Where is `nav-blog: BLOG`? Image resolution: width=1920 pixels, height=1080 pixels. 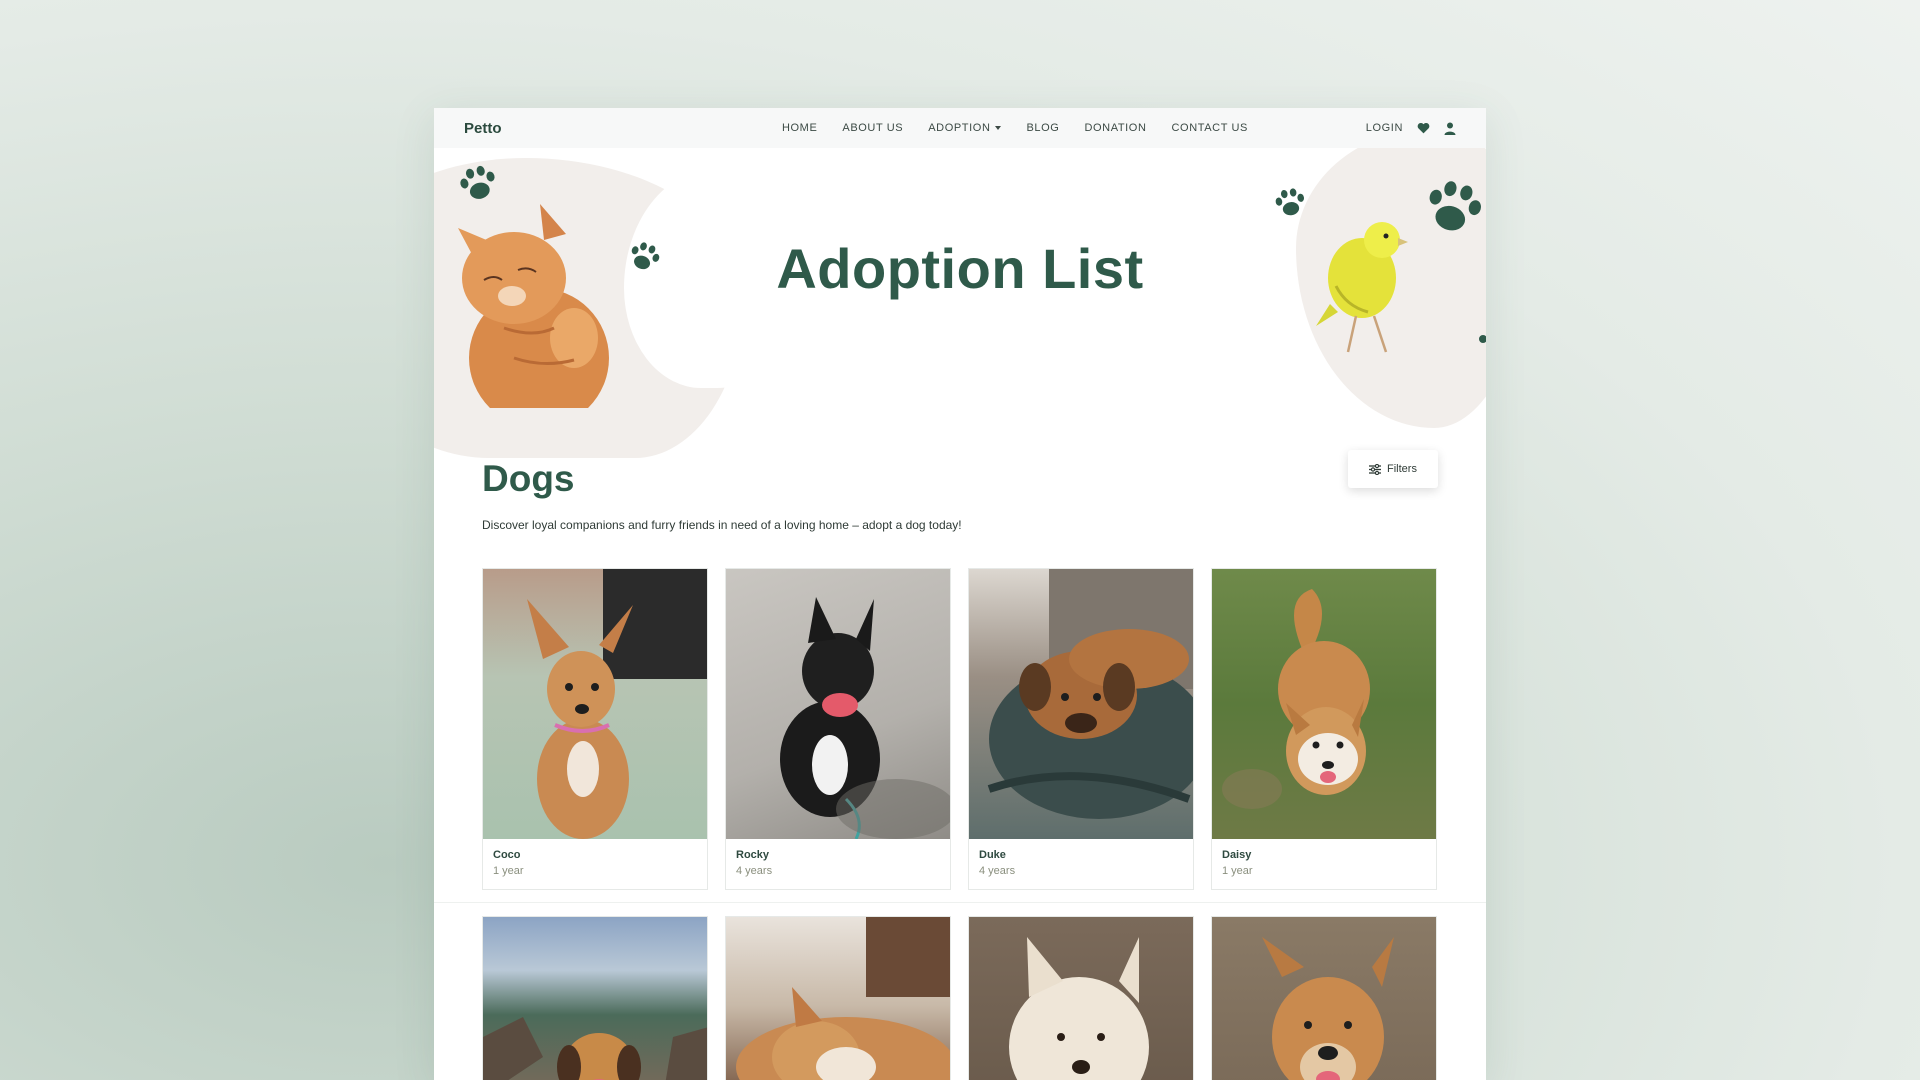 nav-blog: BLOG is located at coordinates (1042, 128).